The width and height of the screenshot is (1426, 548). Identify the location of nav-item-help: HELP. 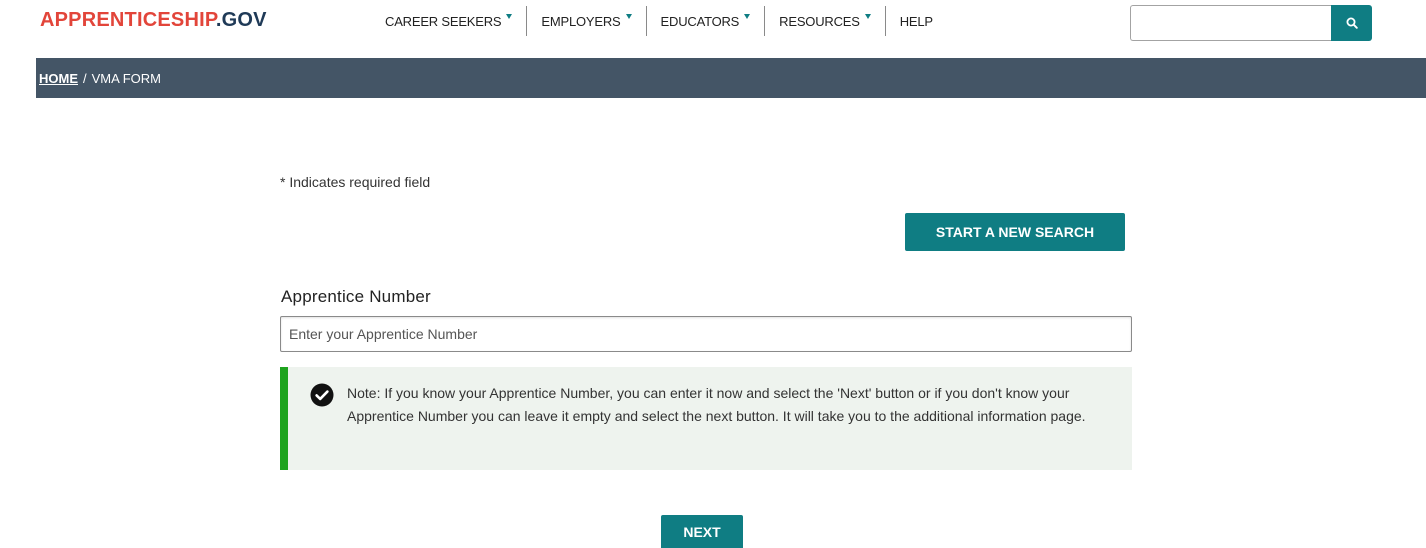
(916, 21).